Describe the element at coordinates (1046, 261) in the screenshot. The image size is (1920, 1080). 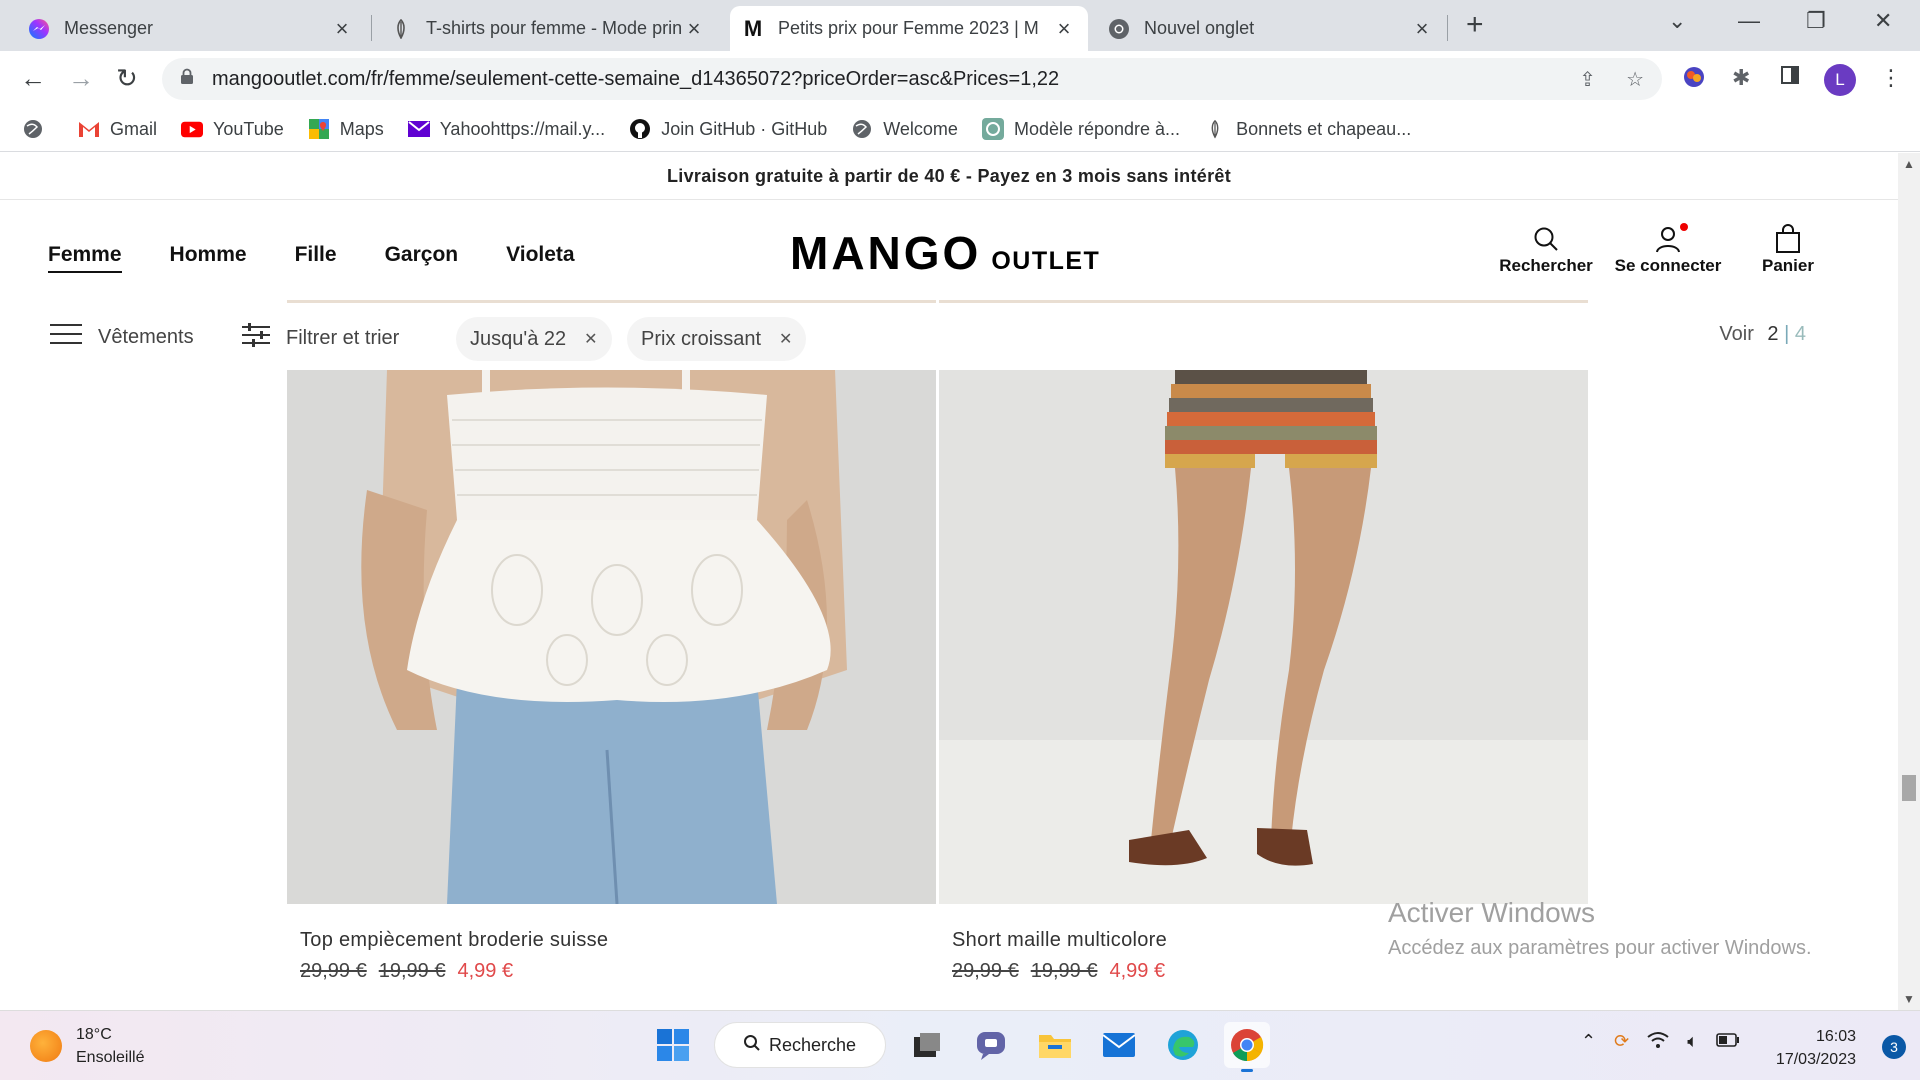
I see `logo-sub: OUTLET` at that location.